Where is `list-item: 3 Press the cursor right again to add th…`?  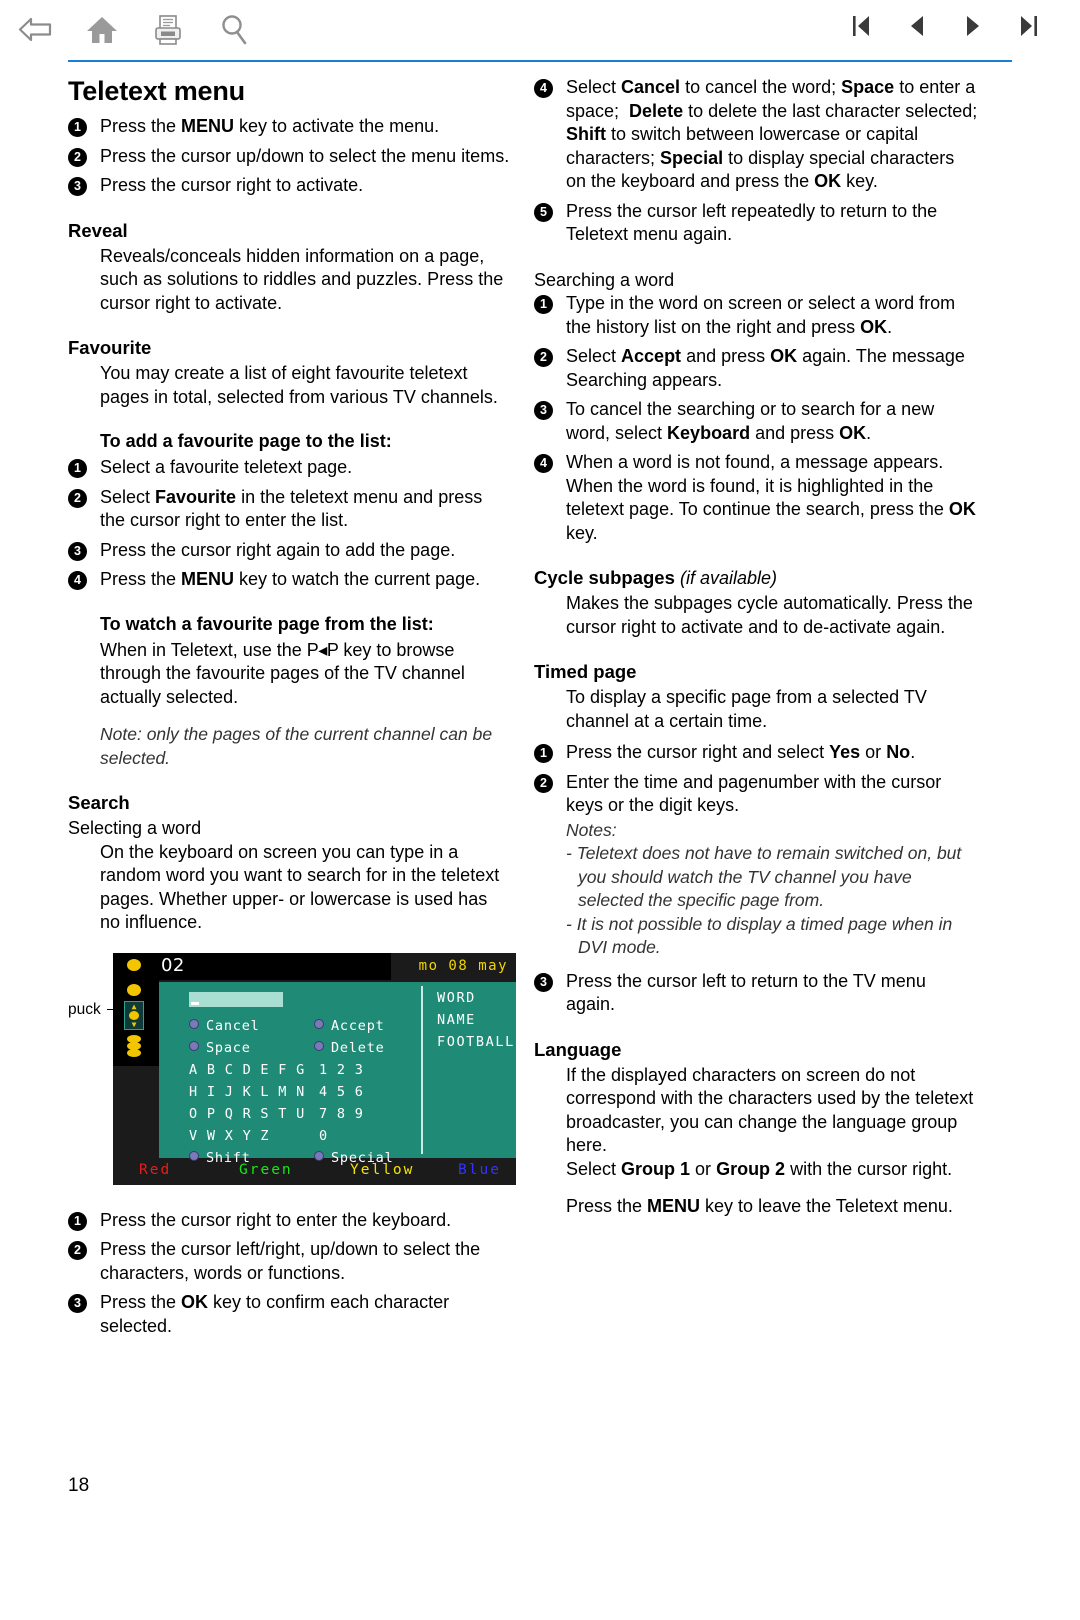
list-item: 3 Press the cursor right again to add th… is located at coordinates (290, 551).